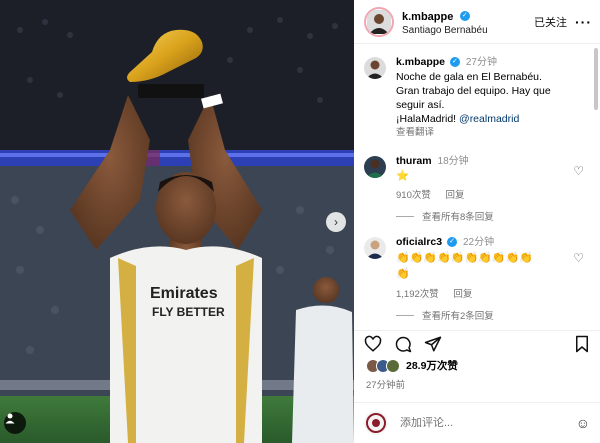 The width and height of the screenshot is (600, 443). What do you see at coordinates (420, 62) in the screenshot?
I see `caption-author: k.mbappe` at bounding box center [420, 62].